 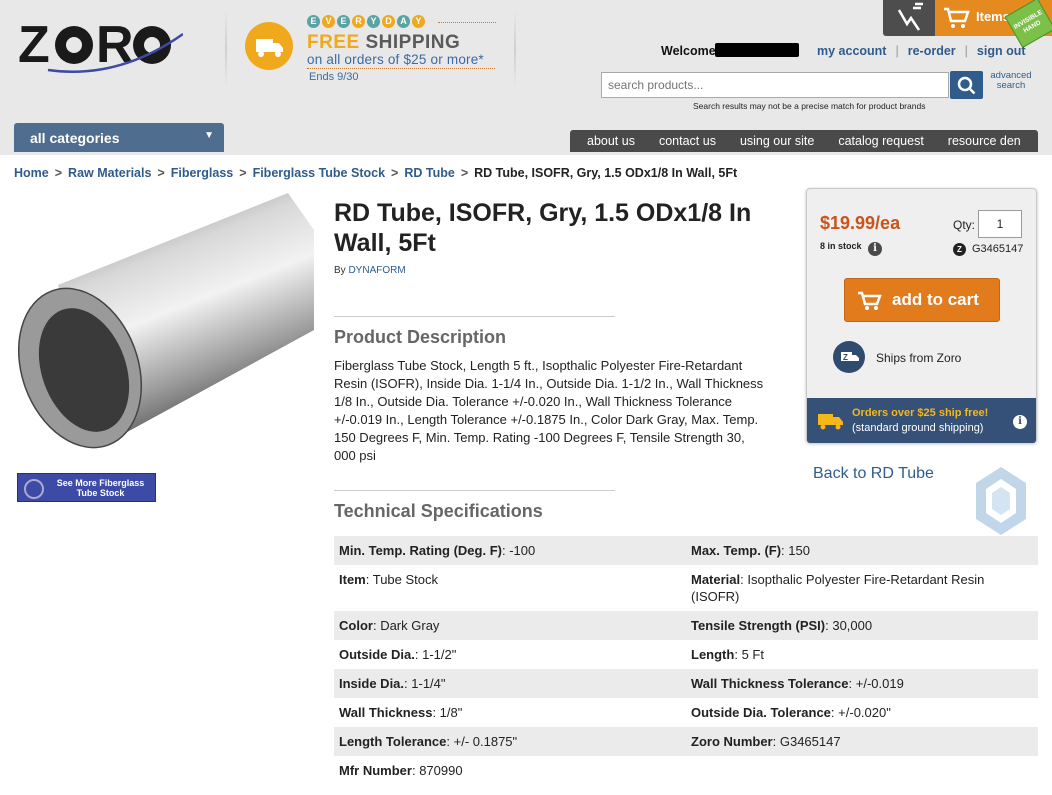 I want to click on all-categories-button: all categories ▼, so click(x=119, y=137).